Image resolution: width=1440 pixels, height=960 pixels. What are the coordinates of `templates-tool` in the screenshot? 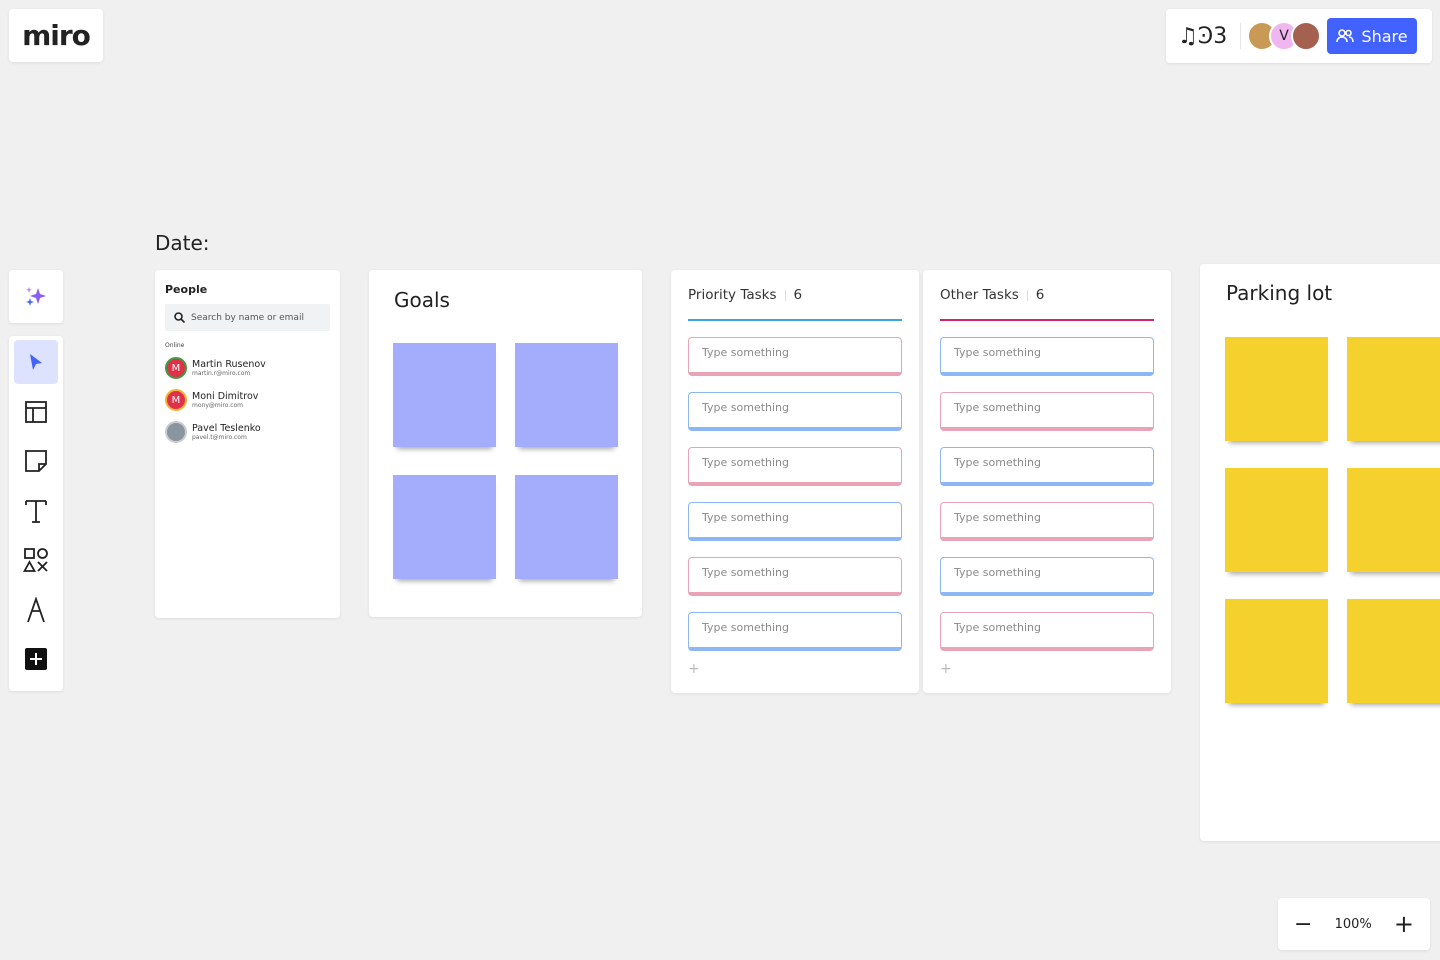 It's located at (36, 412).